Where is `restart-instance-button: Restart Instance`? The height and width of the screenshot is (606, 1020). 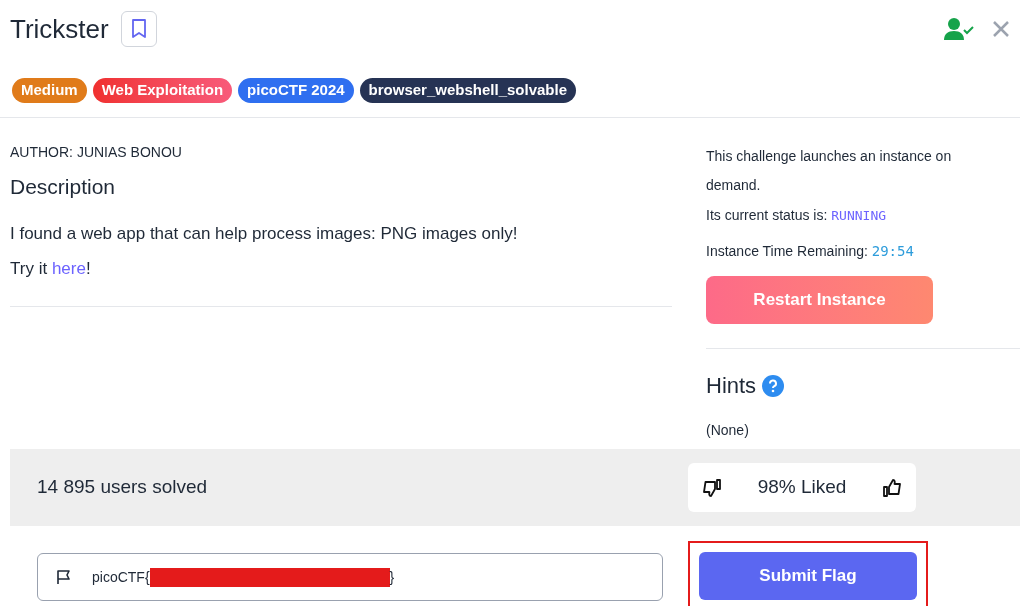 restart-instance-button: Restart Instance is located at coordinates (819, 300).